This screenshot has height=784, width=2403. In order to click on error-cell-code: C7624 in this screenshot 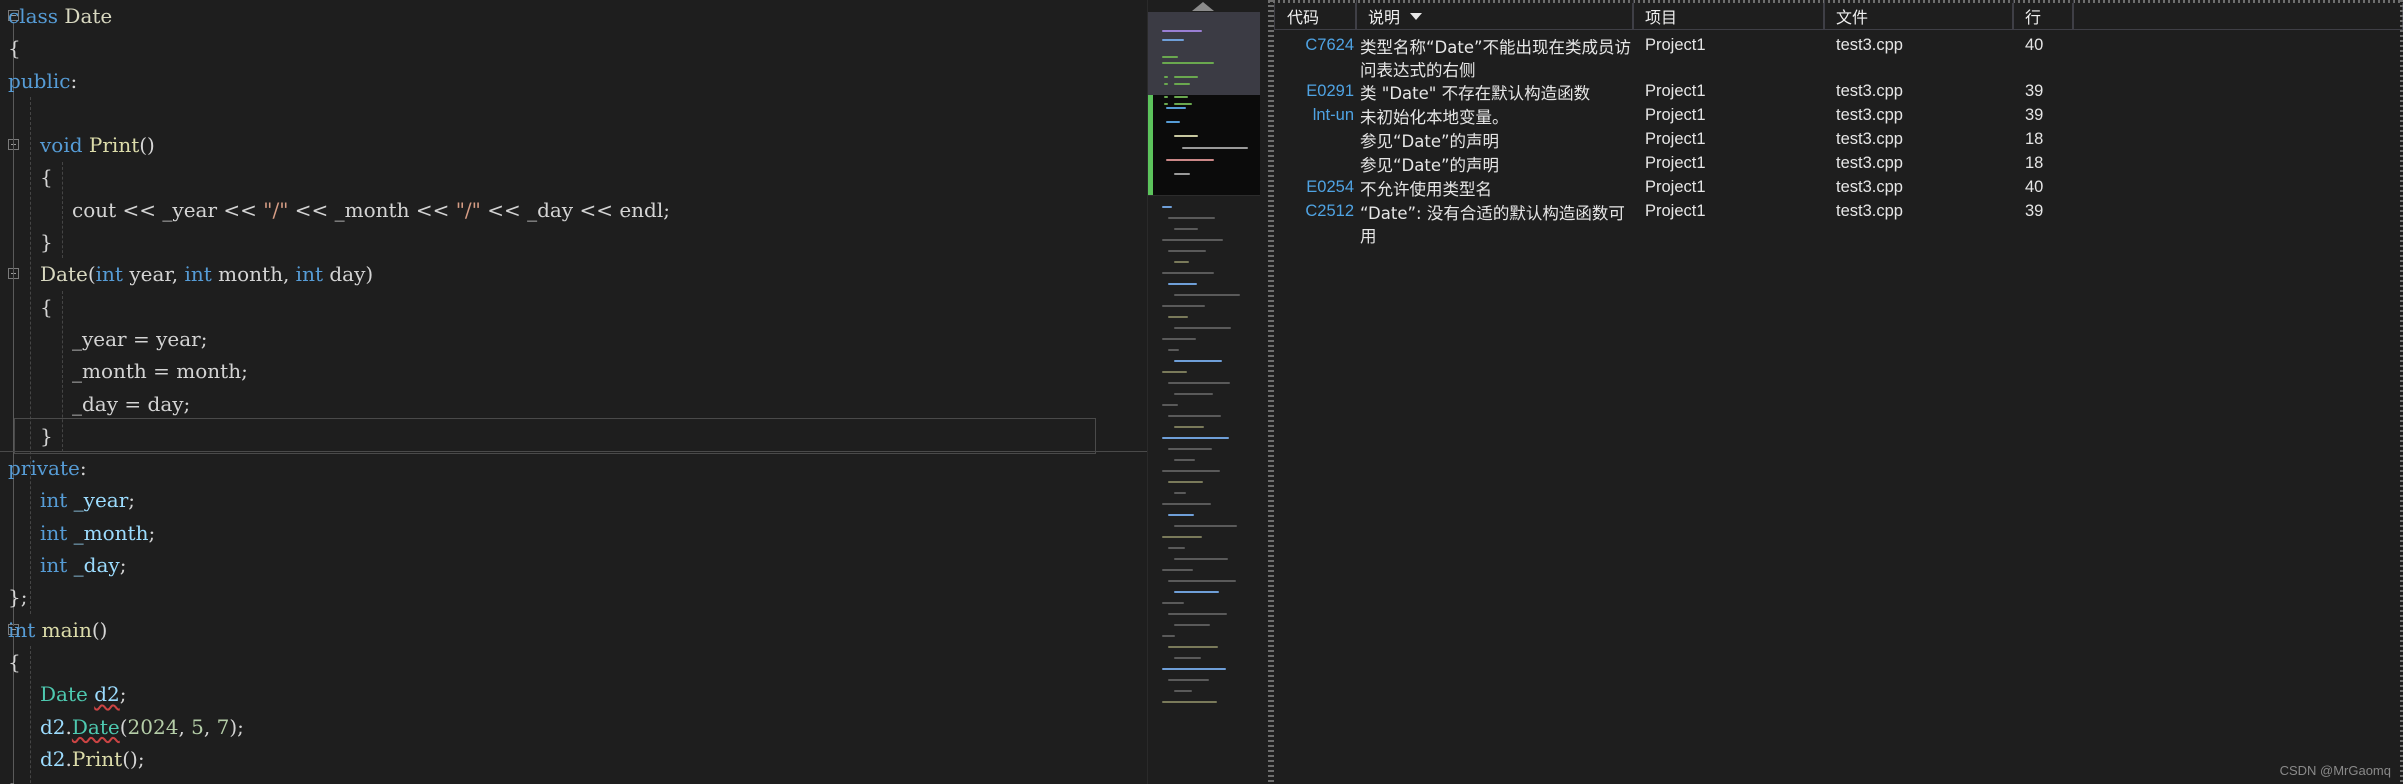, I will do `click(1315, 42)`.